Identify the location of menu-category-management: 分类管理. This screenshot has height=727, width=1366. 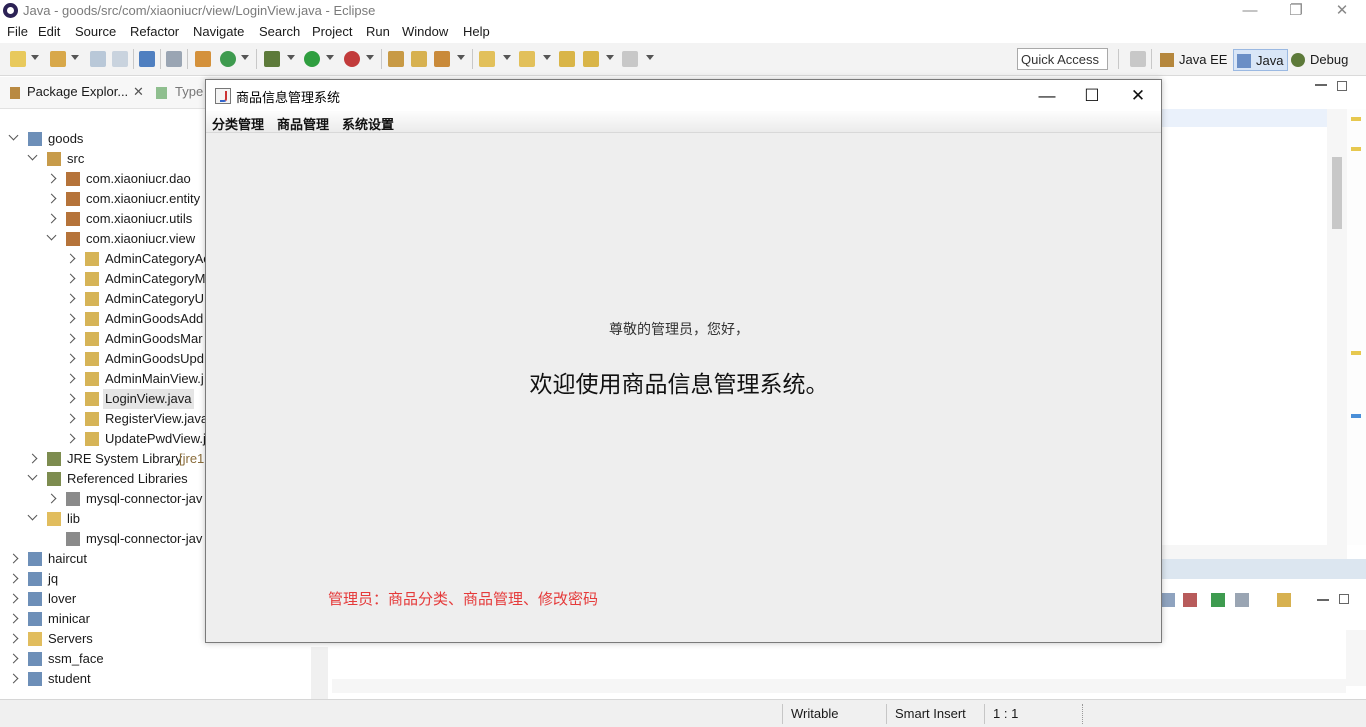
(238, 123).